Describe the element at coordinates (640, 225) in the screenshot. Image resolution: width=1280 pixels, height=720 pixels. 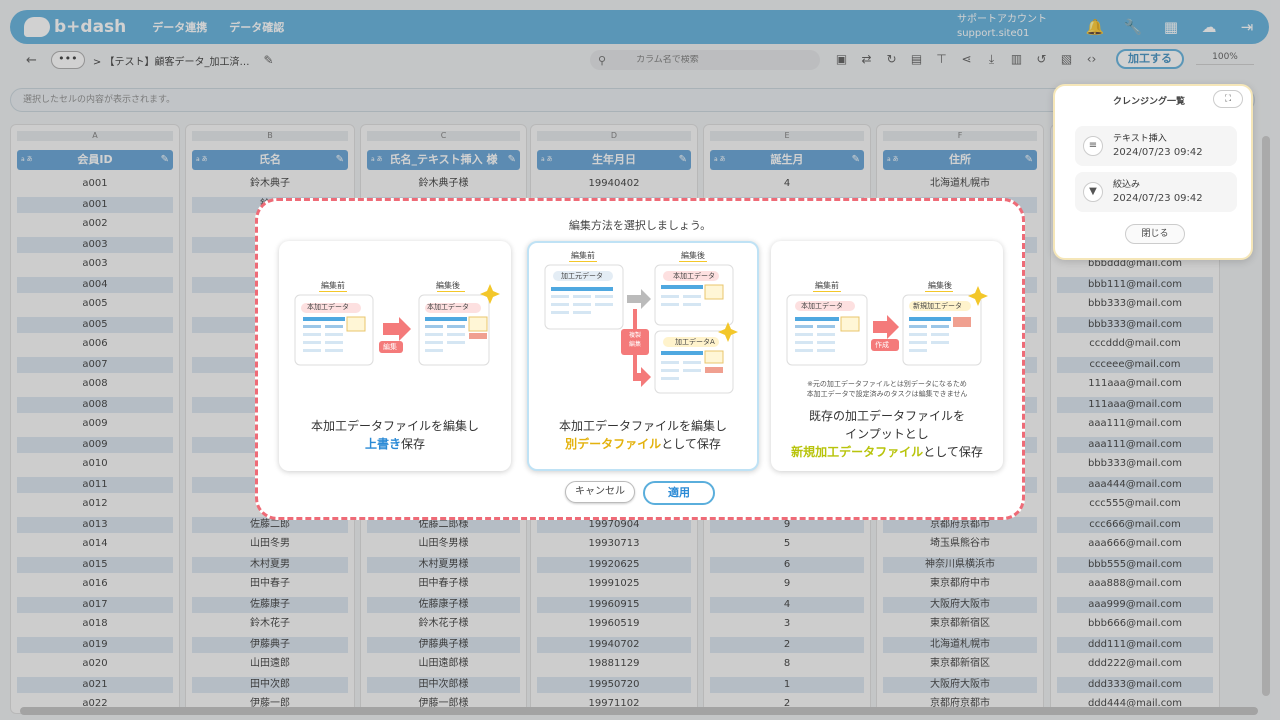
I see `modal-title: 編集方法を選択しましょう。` at that location.